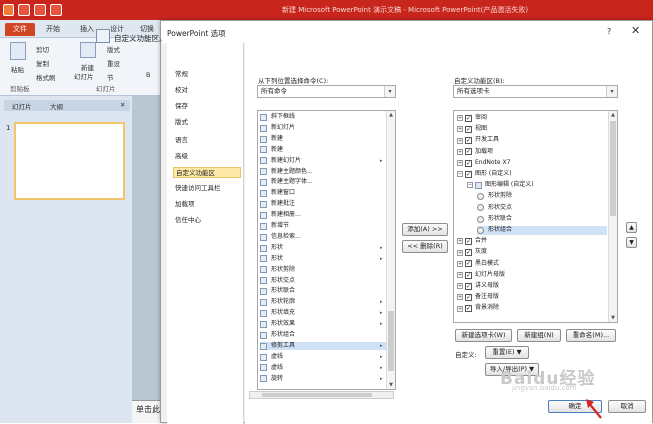  What do you see at coordinates (323, 226) in the screenshot?
I see `command-list-item: 新增节` at bounding box center [323, 226].